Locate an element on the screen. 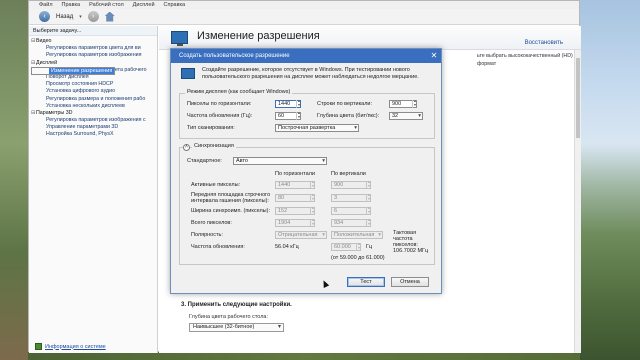 The image size is (640, 360). tree-task-item: Настройка Surround, PhysX is located at coordinates (93, 134).